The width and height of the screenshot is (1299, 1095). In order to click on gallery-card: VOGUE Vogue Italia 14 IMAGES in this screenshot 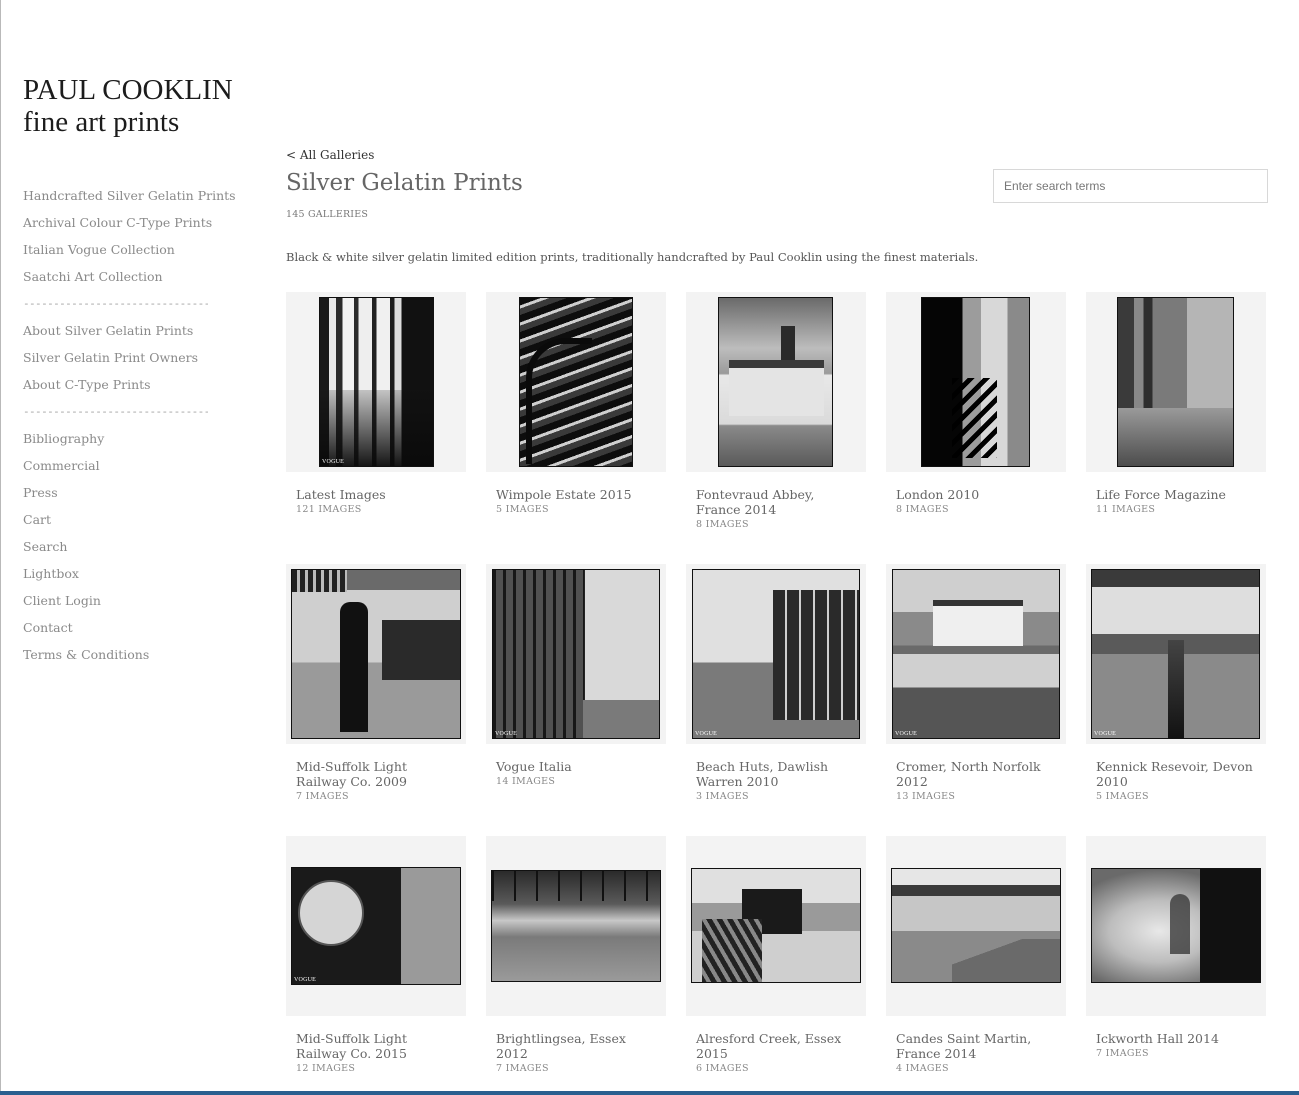, I will do `click(576, 675)`.